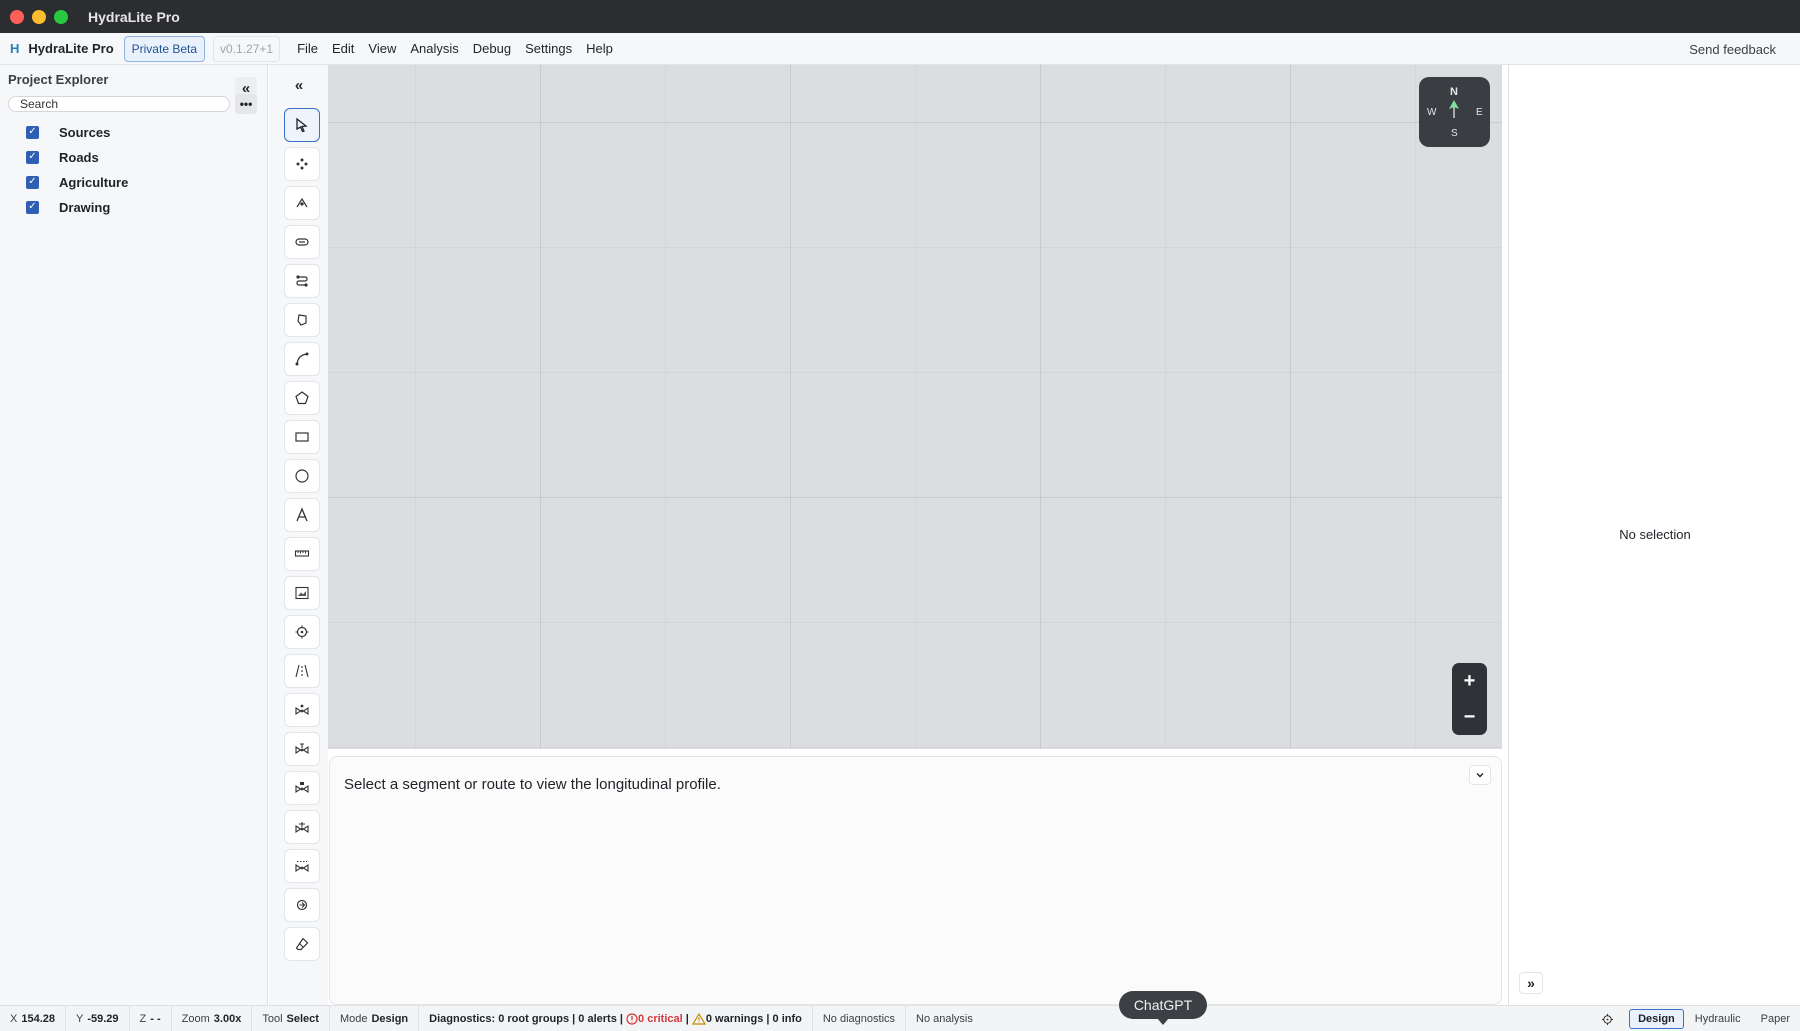 The height and width of the screenshot is (1031, 1800). Describe the element at coordinates (1454, 92) in the screenshot. I see `compass-north-label: N` at that location.